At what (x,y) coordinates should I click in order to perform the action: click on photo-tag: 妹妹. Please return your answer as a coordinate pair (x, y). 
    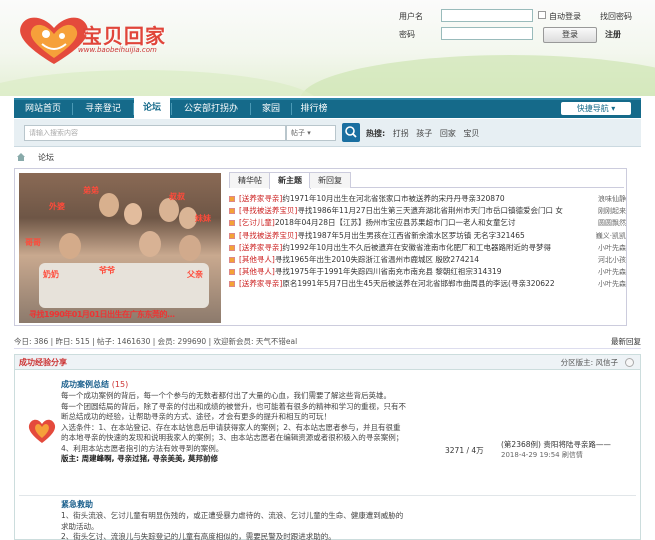
    Looking at the image, I should click on (203, 218).